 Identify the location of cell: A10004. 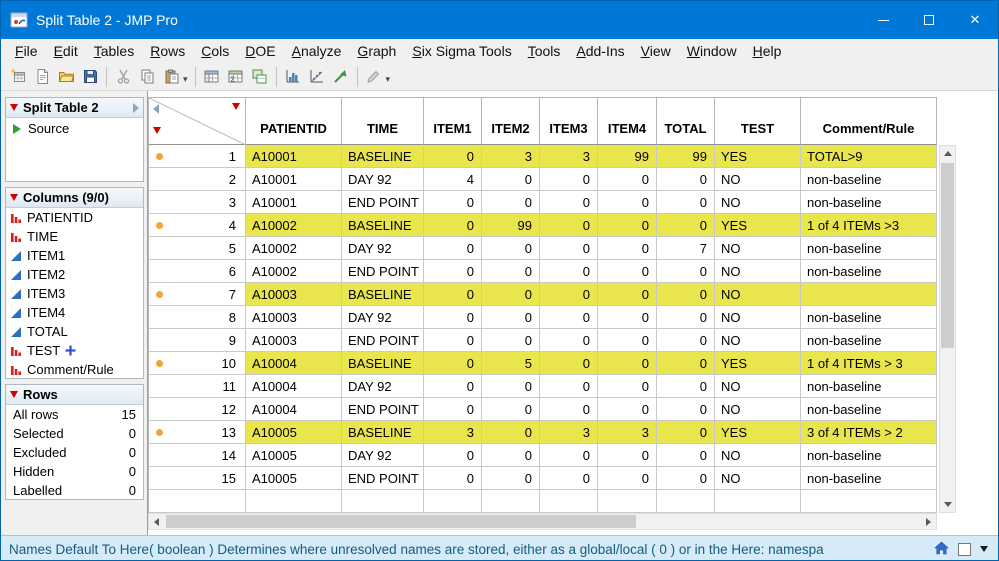
(294, 363).